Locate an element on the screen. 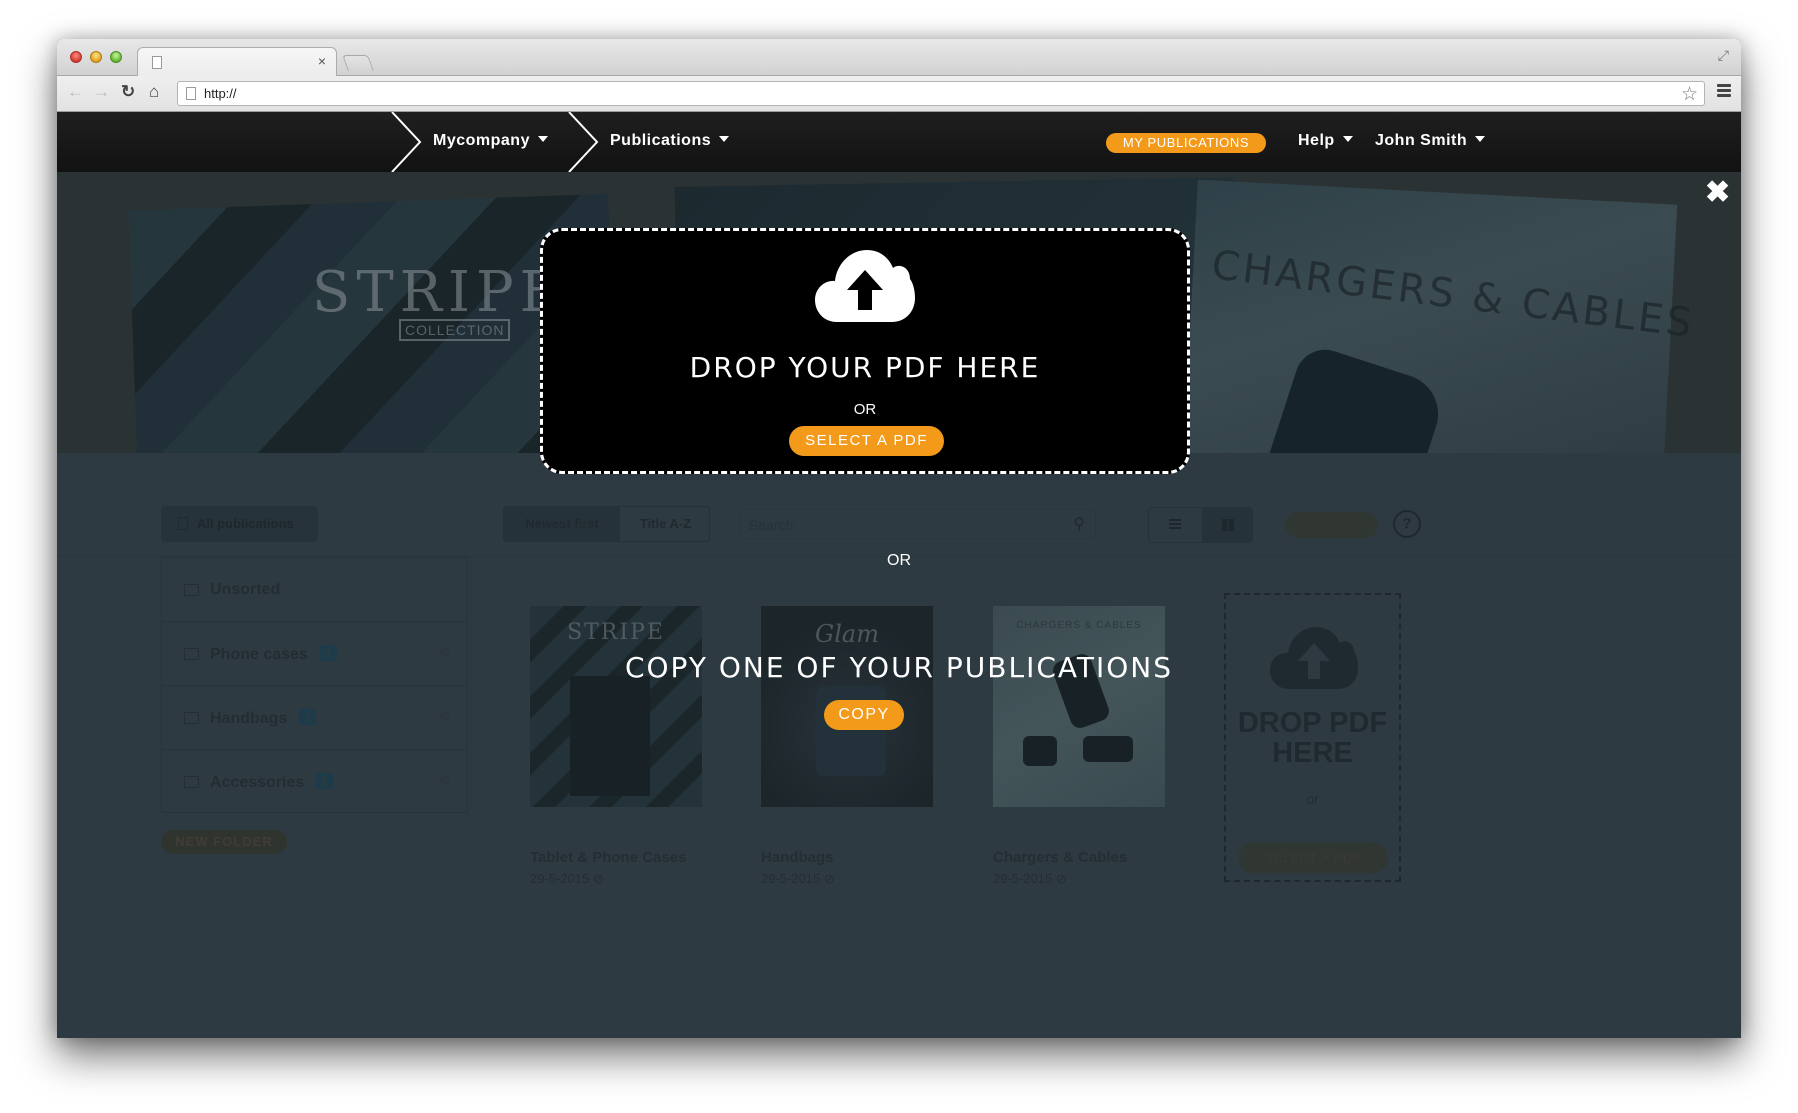 This screenshot has height=1113, width=1798. publication-card: Glam Handbags 29-5-2015 ⊘ is located at coordinates (847, 746).